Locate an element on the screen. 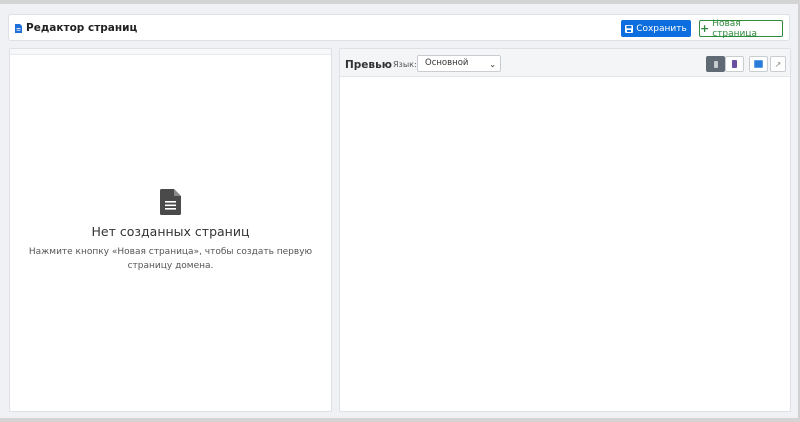  external-link-icon: ↗ is located at coordinates (778, 64).